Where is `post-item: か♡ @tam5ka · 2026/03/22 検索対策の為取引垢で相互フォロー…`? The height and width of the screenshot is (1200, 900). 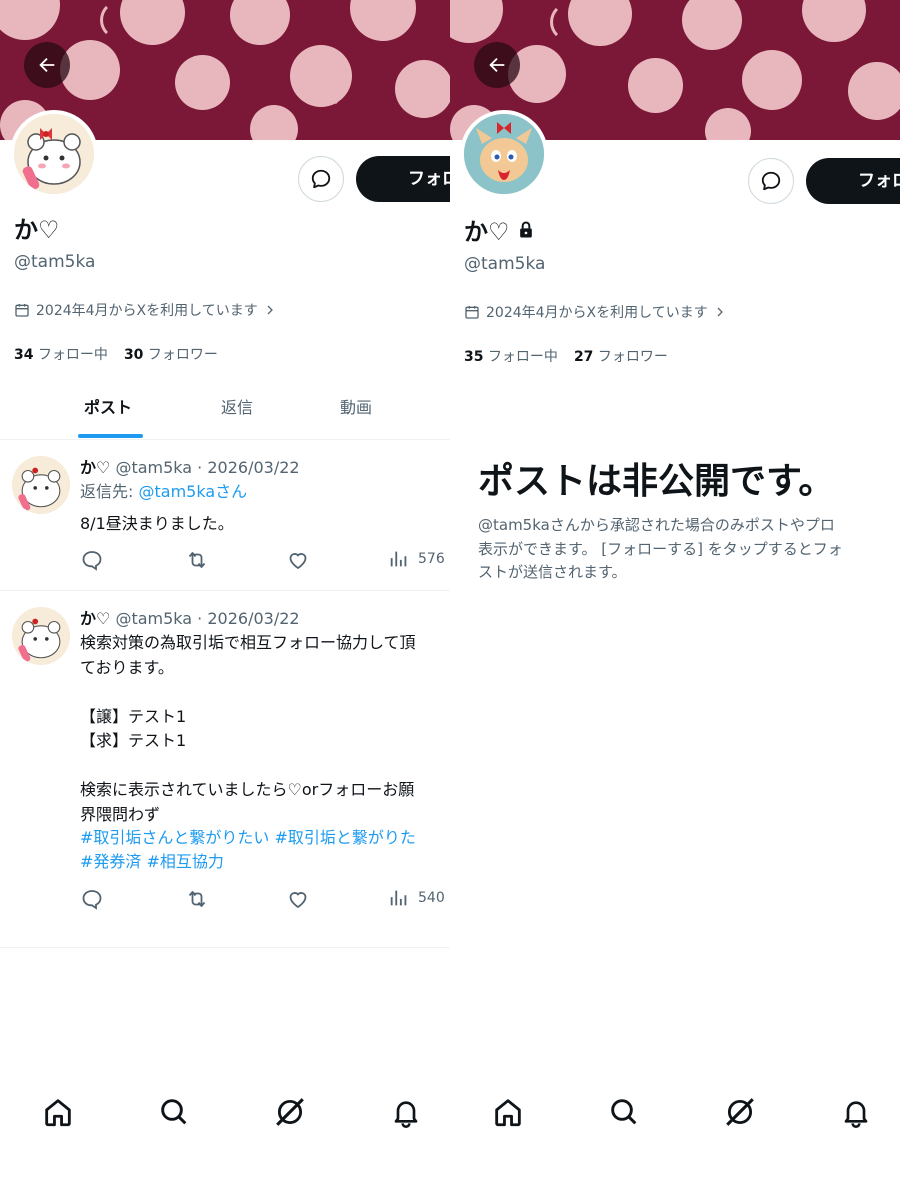
post-item: か♡ @tam5ka · 2026/03/22 検索対策の為取引垢で相互フォロー… is located at coordinates (225, 769).